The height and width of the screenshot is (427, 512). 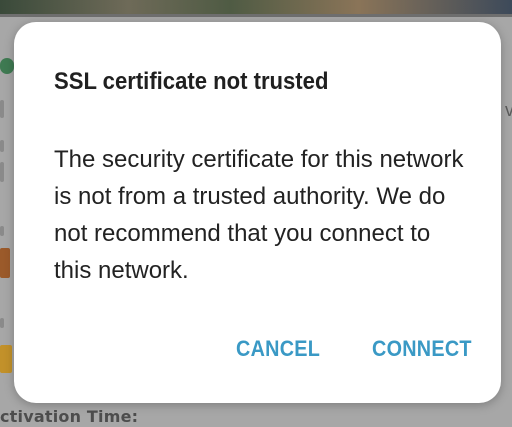 What do you see at coordinates (191, 81) in the screenshot?
I see `dialog-title: SSL certificate not trusted` at bounding box center [191, 81].